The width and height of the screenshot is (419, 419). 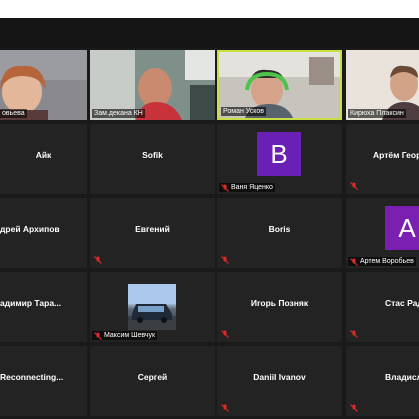 I want to click on participant-name-label: овьева, so click(x=13, y=113).